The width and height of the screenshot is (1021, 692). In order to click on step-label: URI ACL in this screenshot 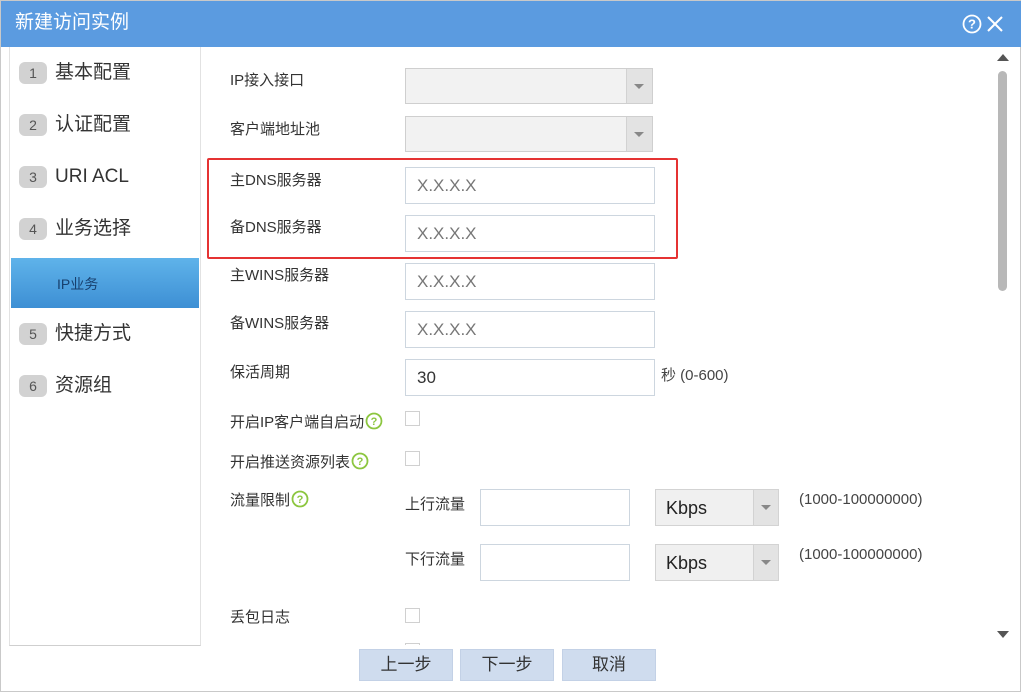, I will do `click(92, 176)`.